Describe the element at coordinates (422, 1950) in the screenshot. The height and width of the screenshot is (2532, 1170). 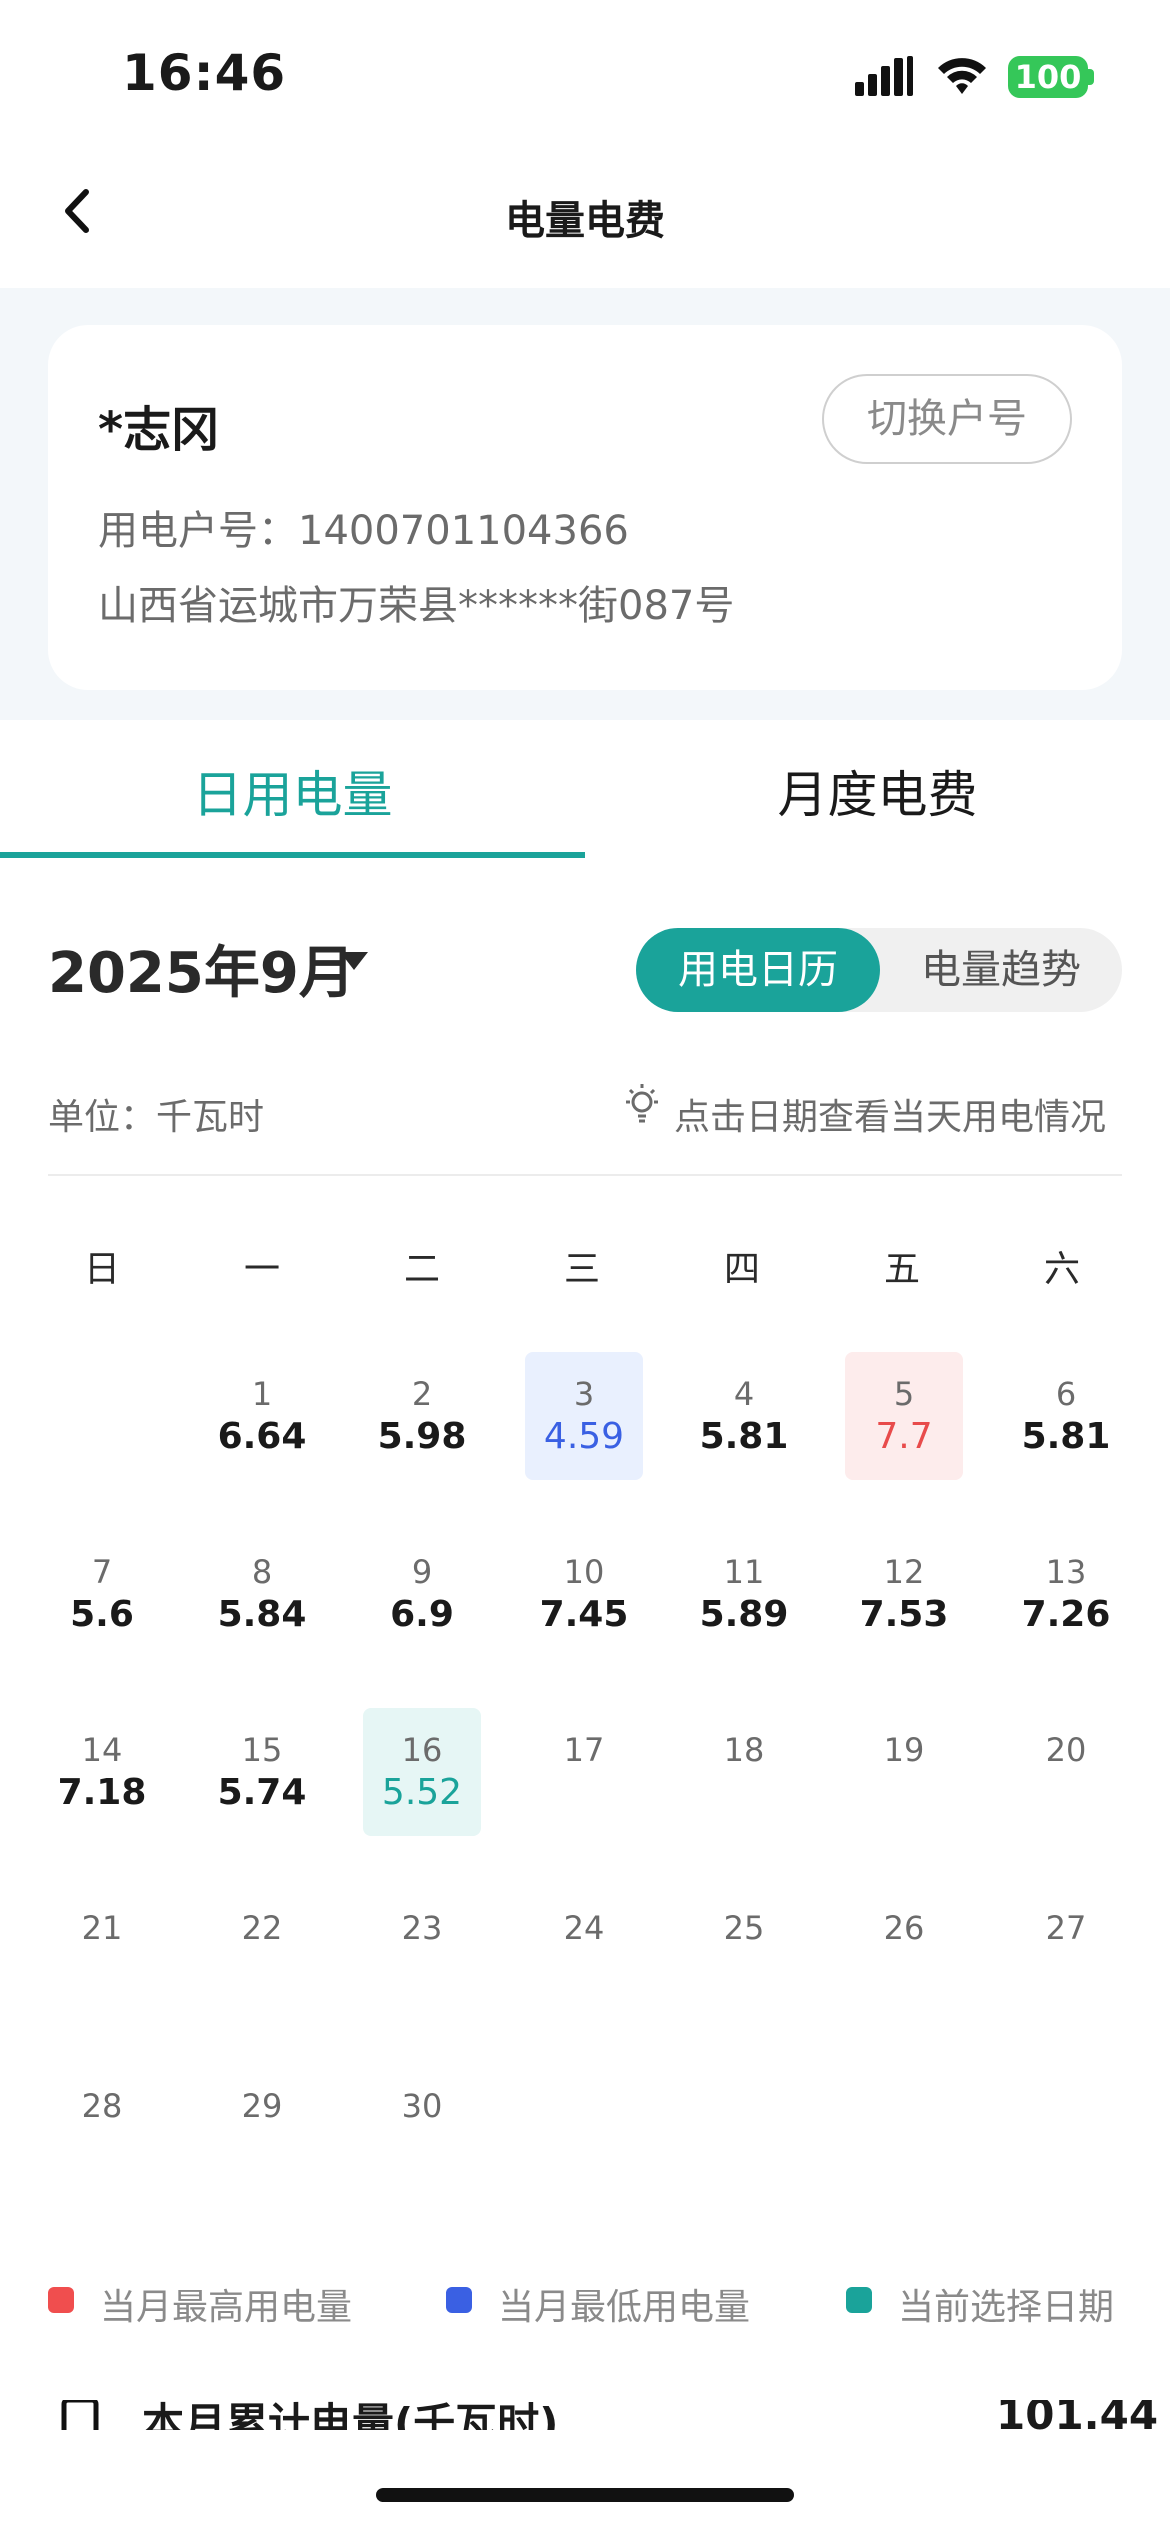
I see `calendar-day-23: 23` at that location.